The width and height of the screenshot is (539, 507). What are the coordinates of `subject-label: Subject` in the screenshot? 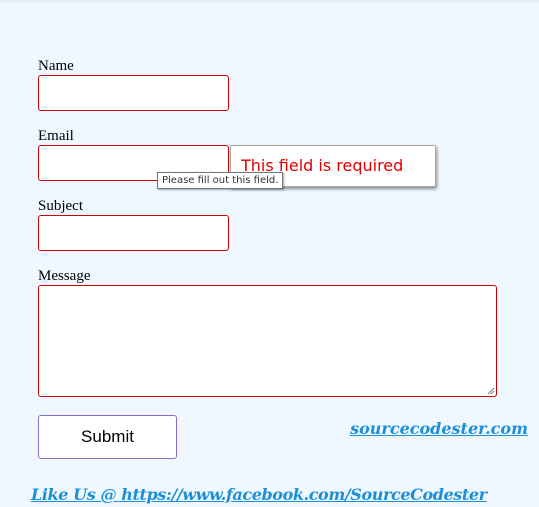 It's located at (60, 206).